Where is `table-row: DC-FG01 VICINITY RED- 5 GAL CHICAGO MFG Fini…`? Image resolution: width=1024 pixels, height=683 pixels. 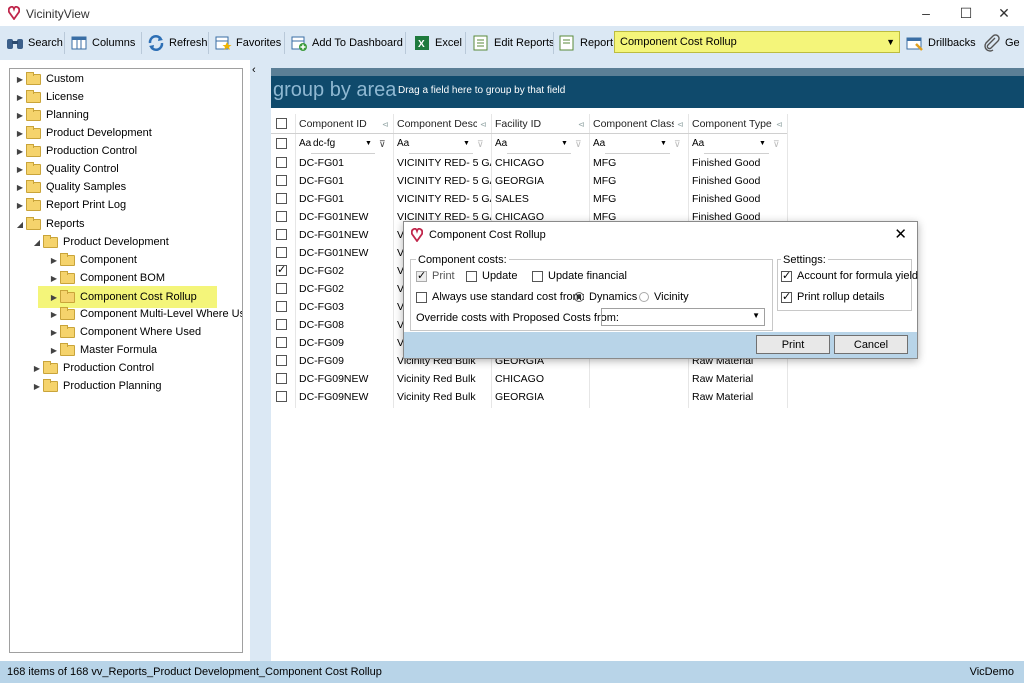
table-row: DC-FG01 VICINITY RED- 5 GAL CHICAGO MFG Fini… is located at coordinates (529, 163).